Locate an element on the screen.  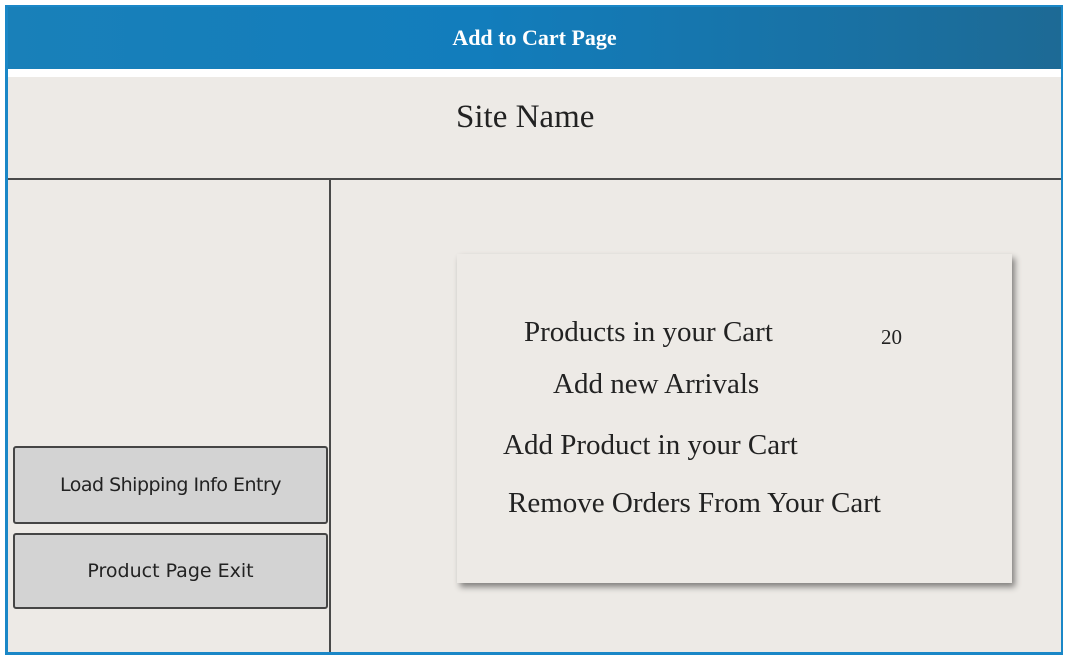
site-name: Site Name is located at coordinates (525, 117).